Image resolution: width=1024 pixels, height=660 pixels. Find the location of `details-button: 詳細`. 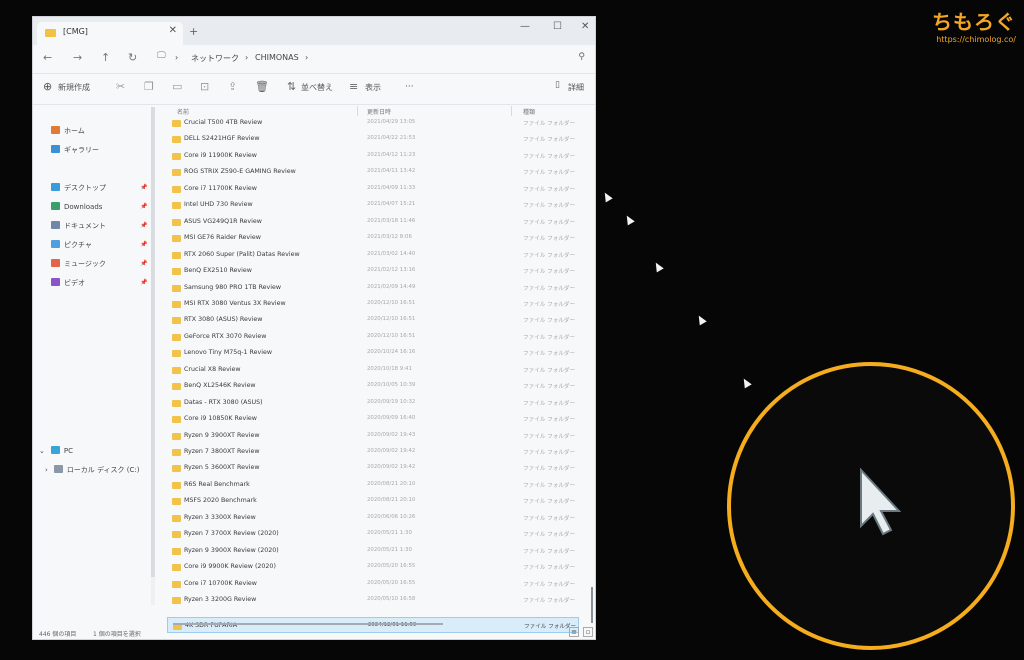

details-button: 詳細 is located at coordinates (576, 87).